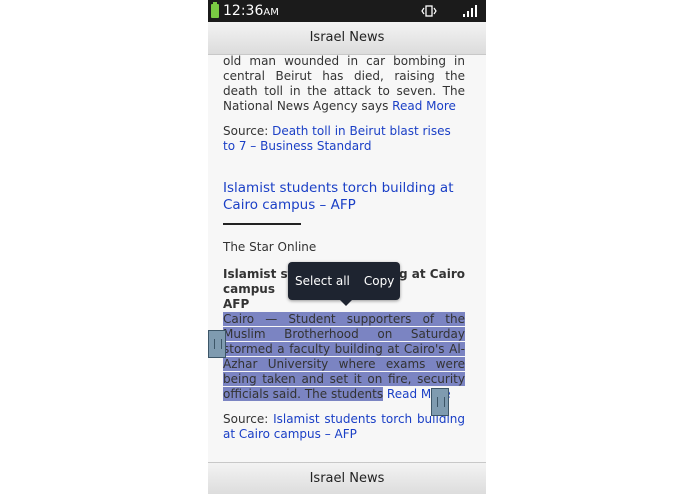 Image resolution: width=695 pixels, height=494 pixels. Describe the element at coordinates (347, 478) in the screenshot. I see `footer-title: Israel News` at that location.